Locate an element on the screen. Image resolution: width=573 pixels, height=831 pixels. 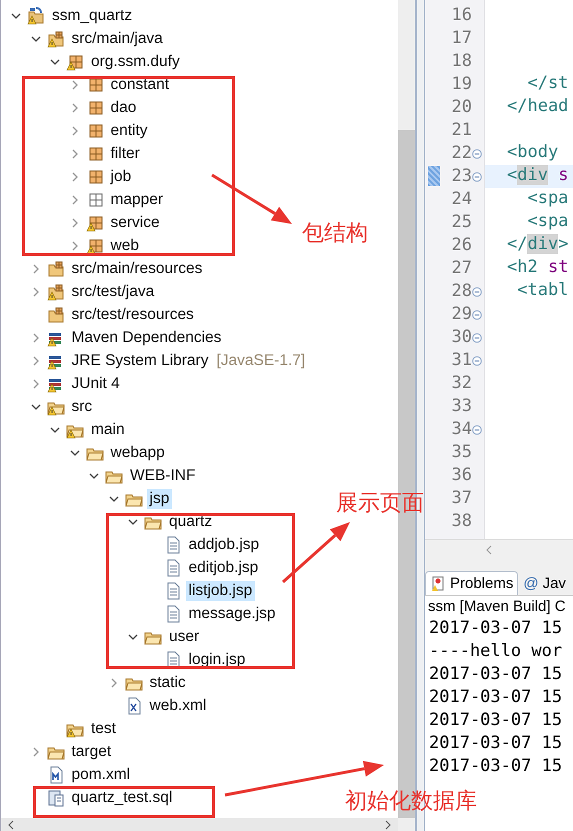
tree-item: login.jsp is located at coordinates (217, 660).